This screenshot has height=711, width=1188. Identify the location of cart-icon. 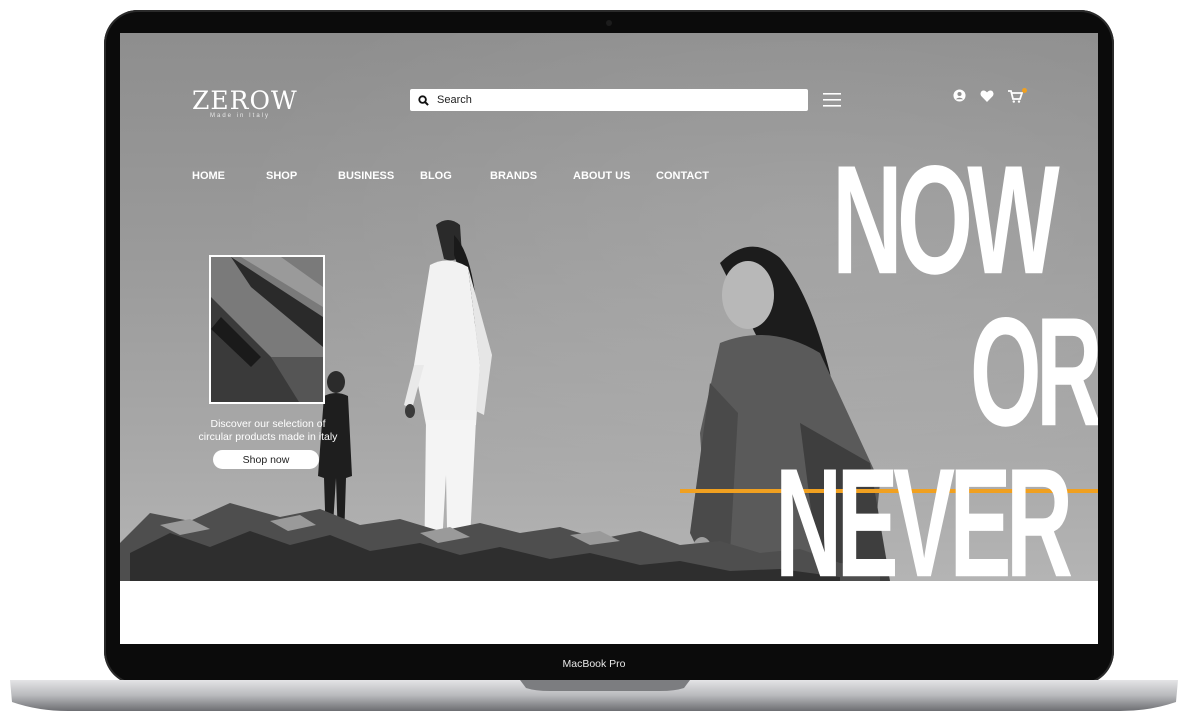
(1015, 96).